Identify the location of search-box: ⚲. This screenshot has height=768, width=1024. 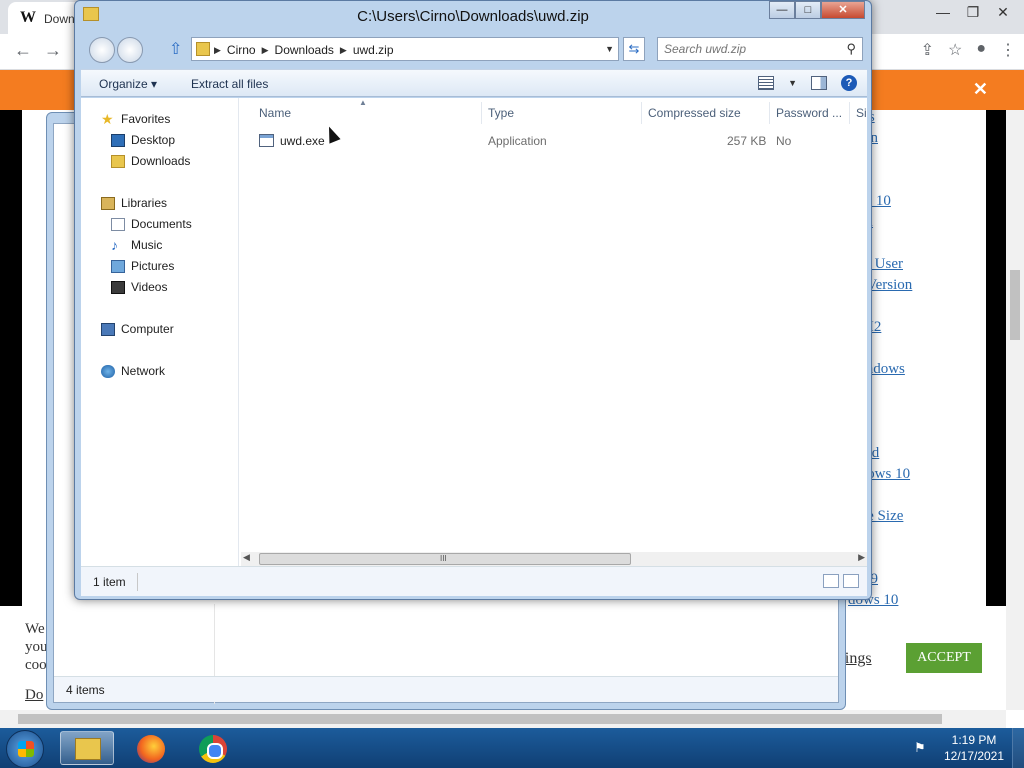
(760, 49).